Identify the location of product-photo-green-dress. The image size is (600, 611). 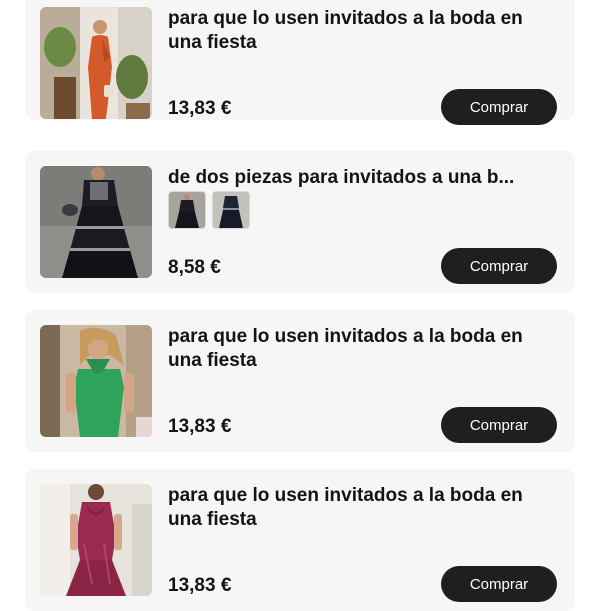
(96, 381).